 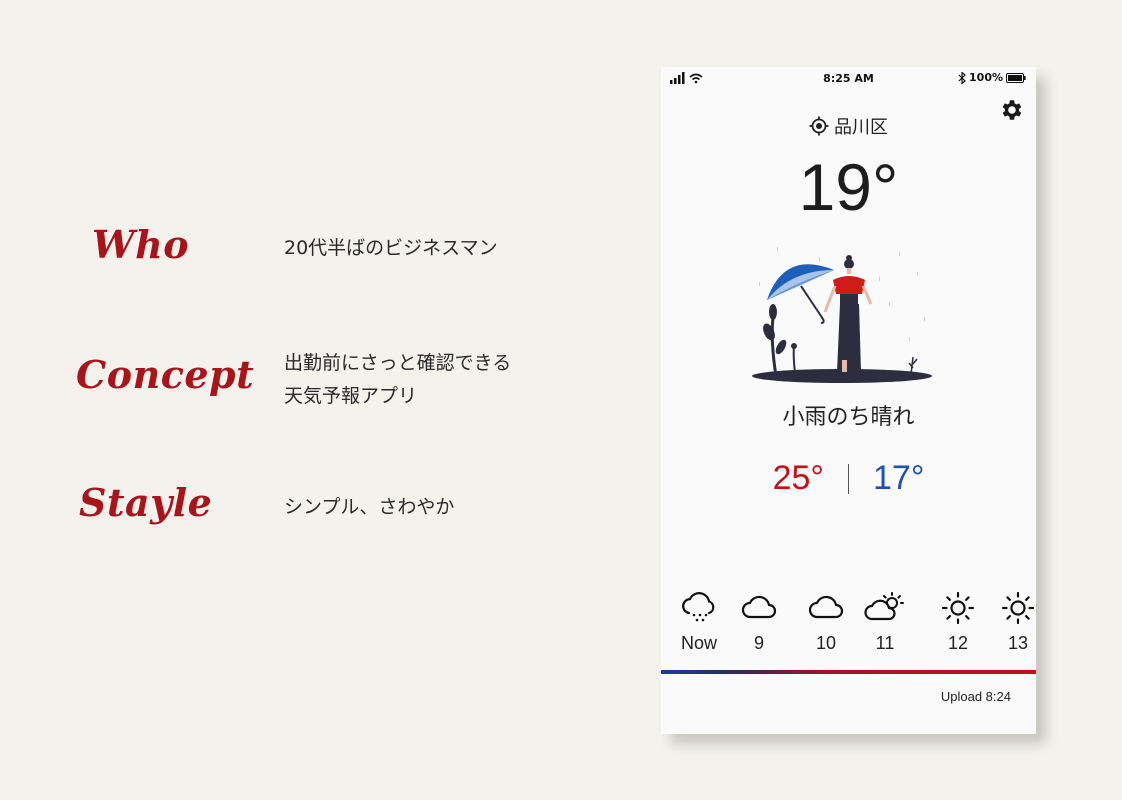 I want to click on hourly-item-13: 13, so click(x=1018, y=622).